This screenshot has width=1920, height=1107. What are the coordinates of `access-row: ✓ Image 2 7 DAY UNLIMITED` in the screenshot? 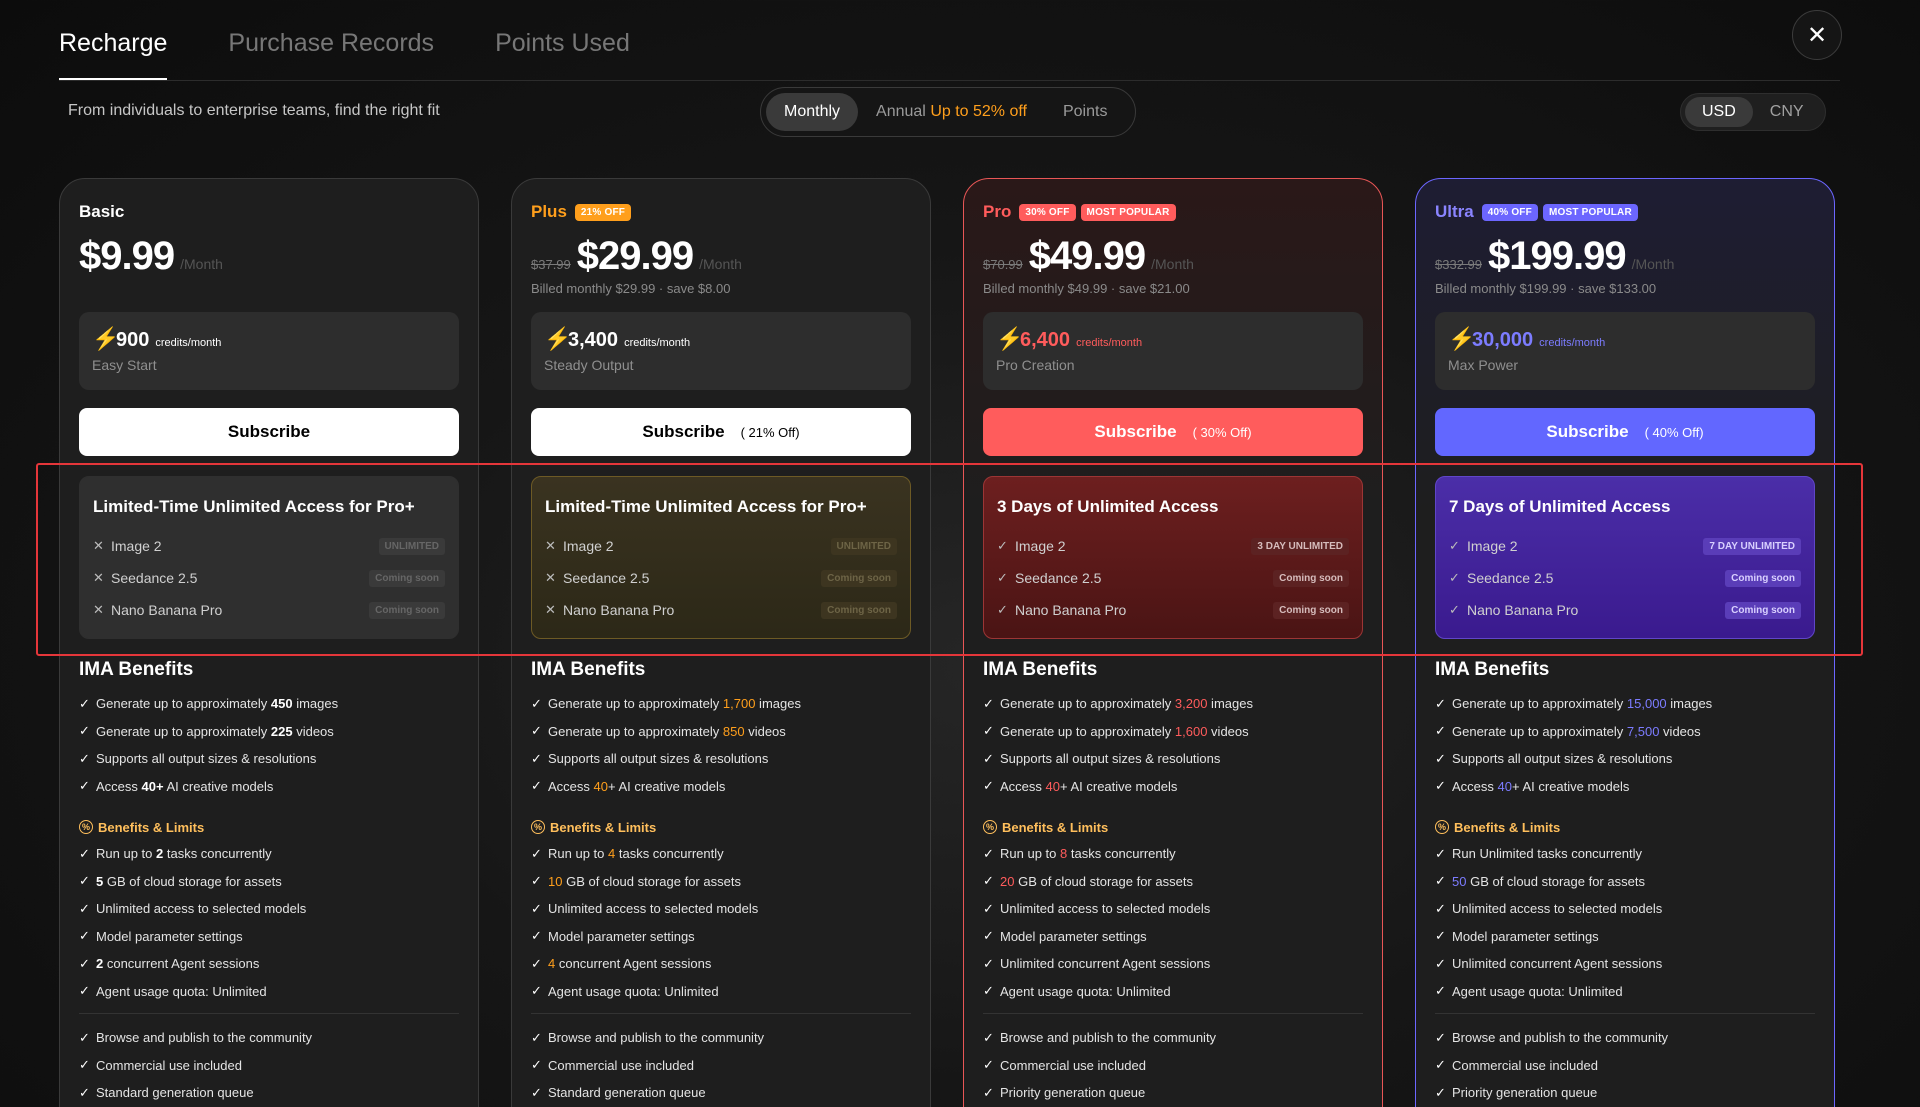 It's located at (1625, 546).